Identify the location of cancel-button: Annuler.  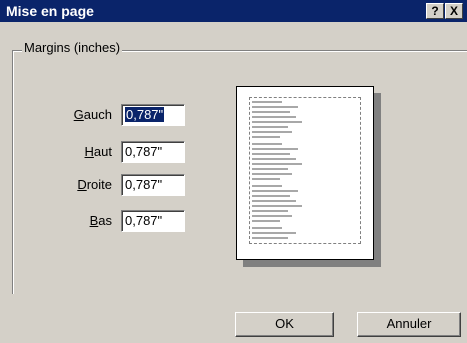
(409, 324).